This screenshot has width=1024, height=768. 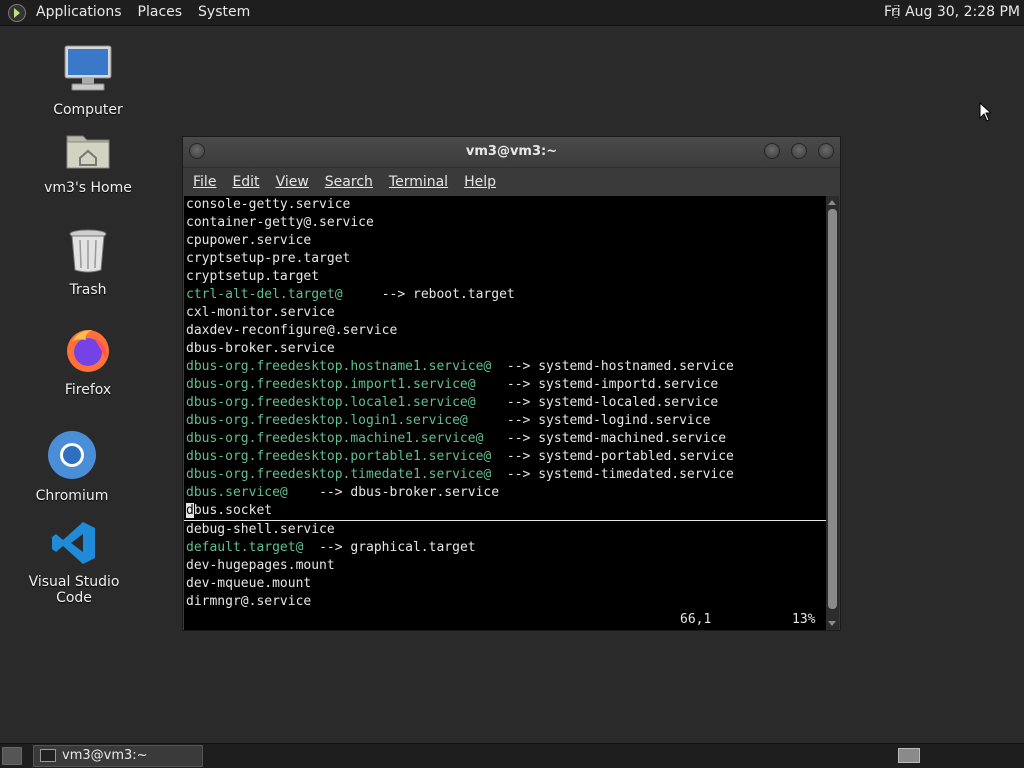 What do you see at coordinates (696, 619) in the screenshot?
I see `cursor-position: 66,1` at bounding box center [696, 619].